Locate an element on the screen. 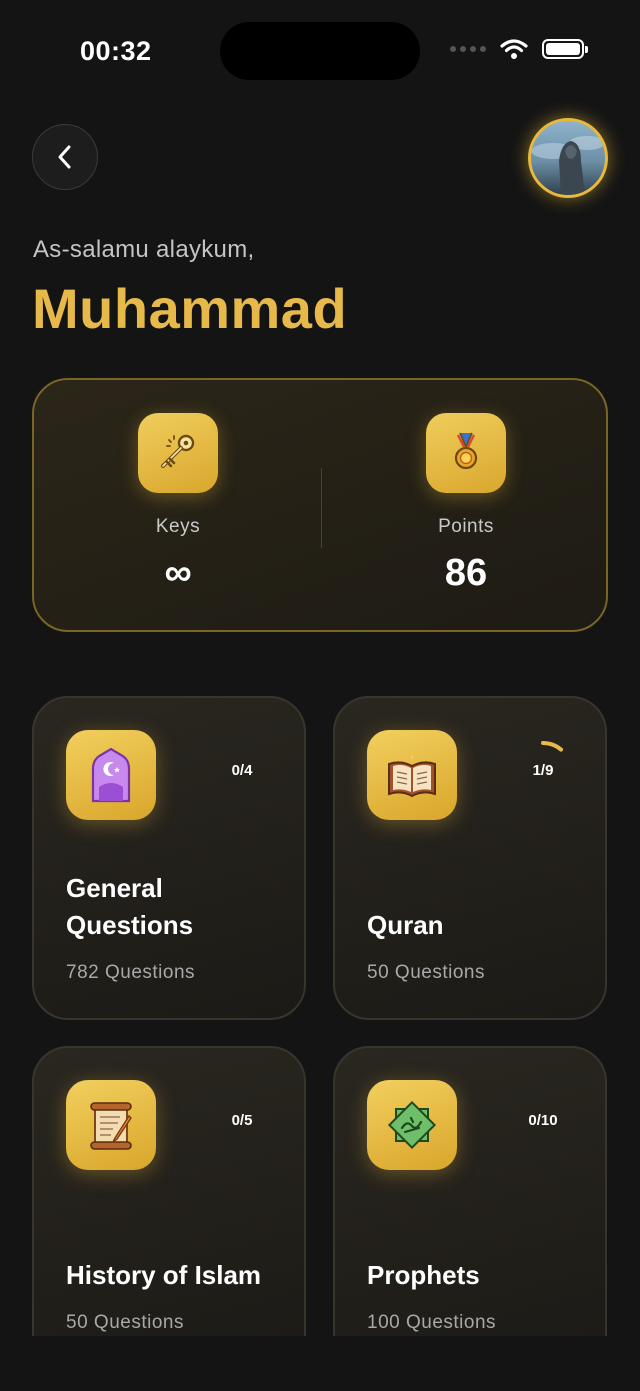  points-label: Points is located at coordinates (466, 526).